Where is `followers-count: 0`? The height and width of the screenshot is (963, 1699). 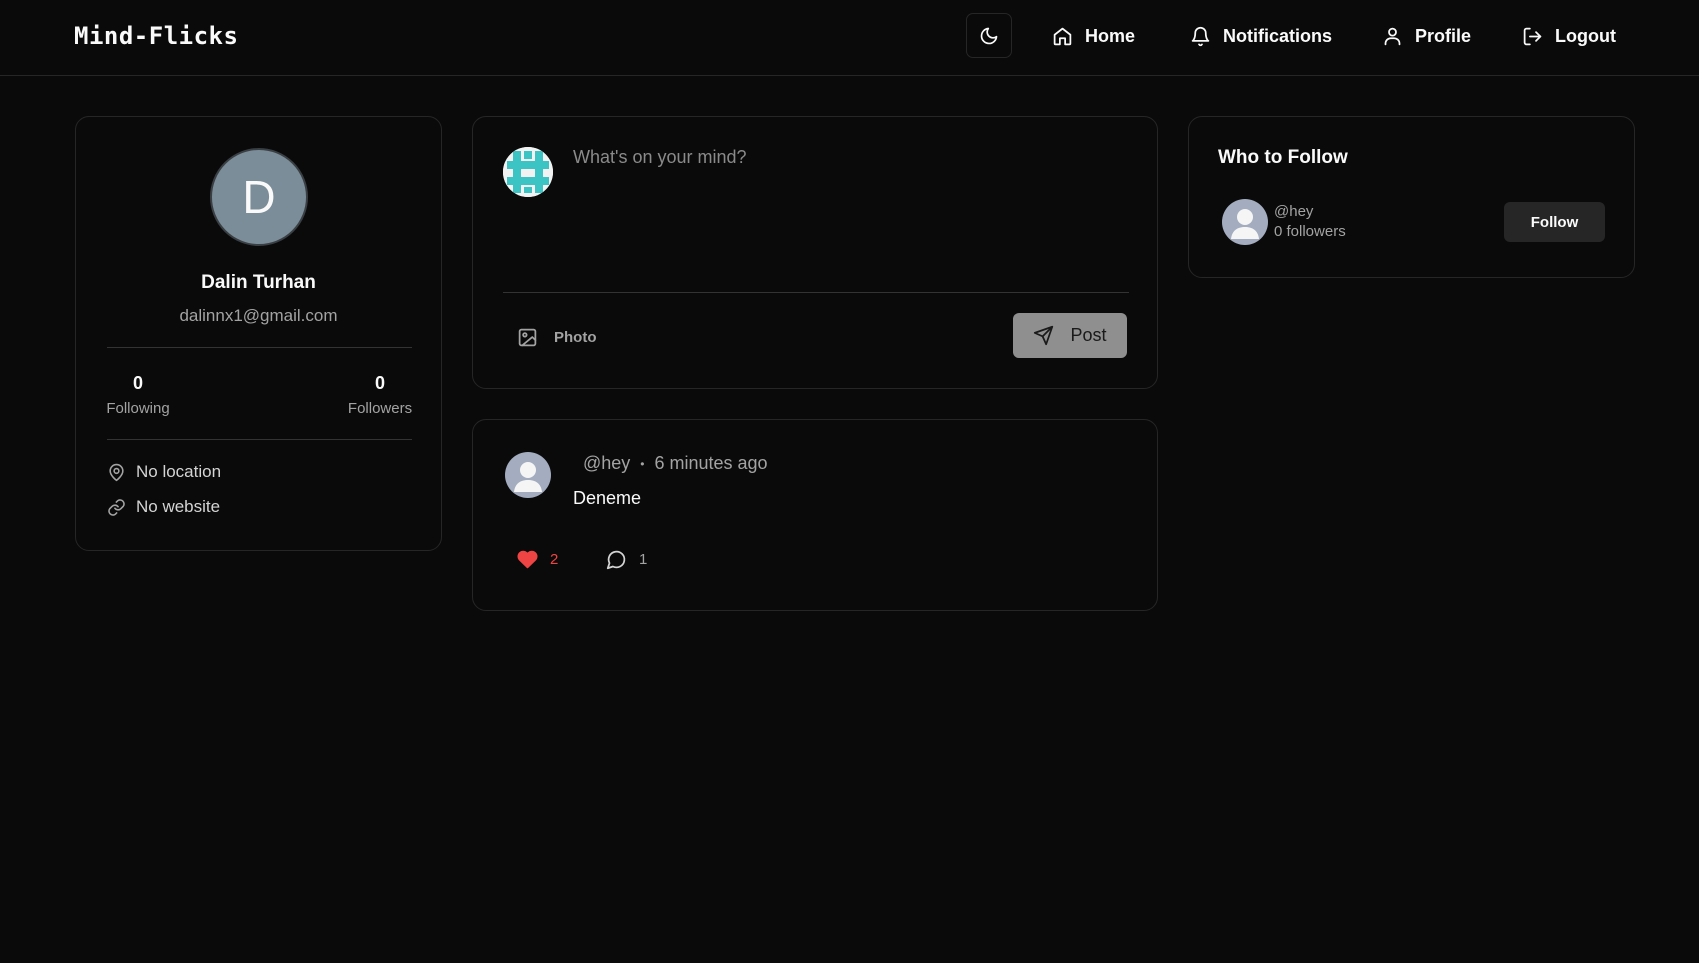
followers-count: 0 is located at coordinates (379, 383).